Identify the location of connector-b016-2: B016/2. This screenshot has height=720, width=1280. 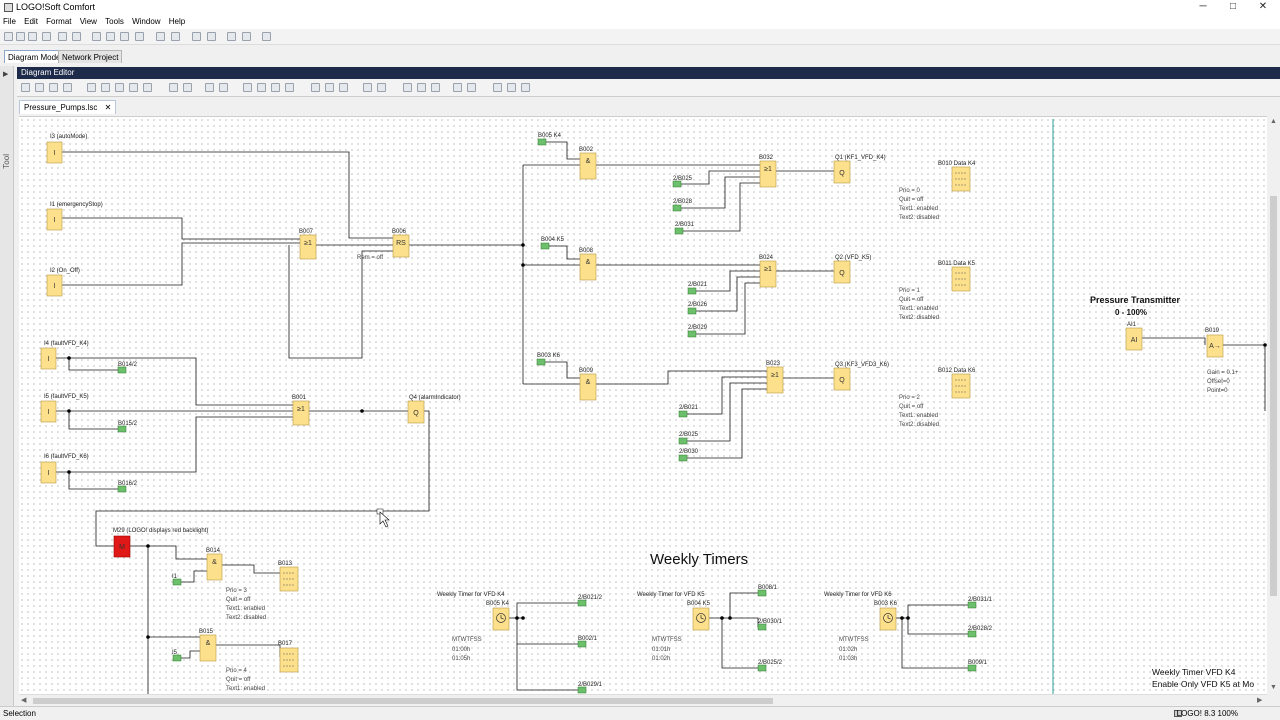
(127, 487).